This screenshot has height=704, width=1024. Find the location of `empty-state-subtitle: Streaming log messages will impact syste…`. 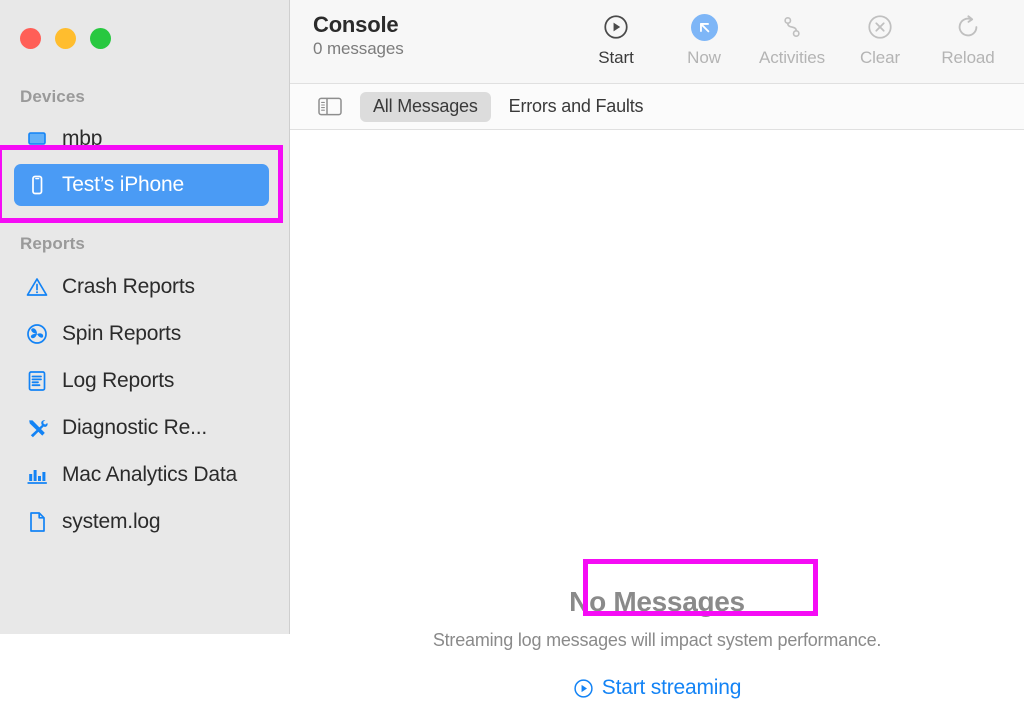

empty-state-subtitle: Streaming log messages will impact syste… is located at coordinates (657, 640).